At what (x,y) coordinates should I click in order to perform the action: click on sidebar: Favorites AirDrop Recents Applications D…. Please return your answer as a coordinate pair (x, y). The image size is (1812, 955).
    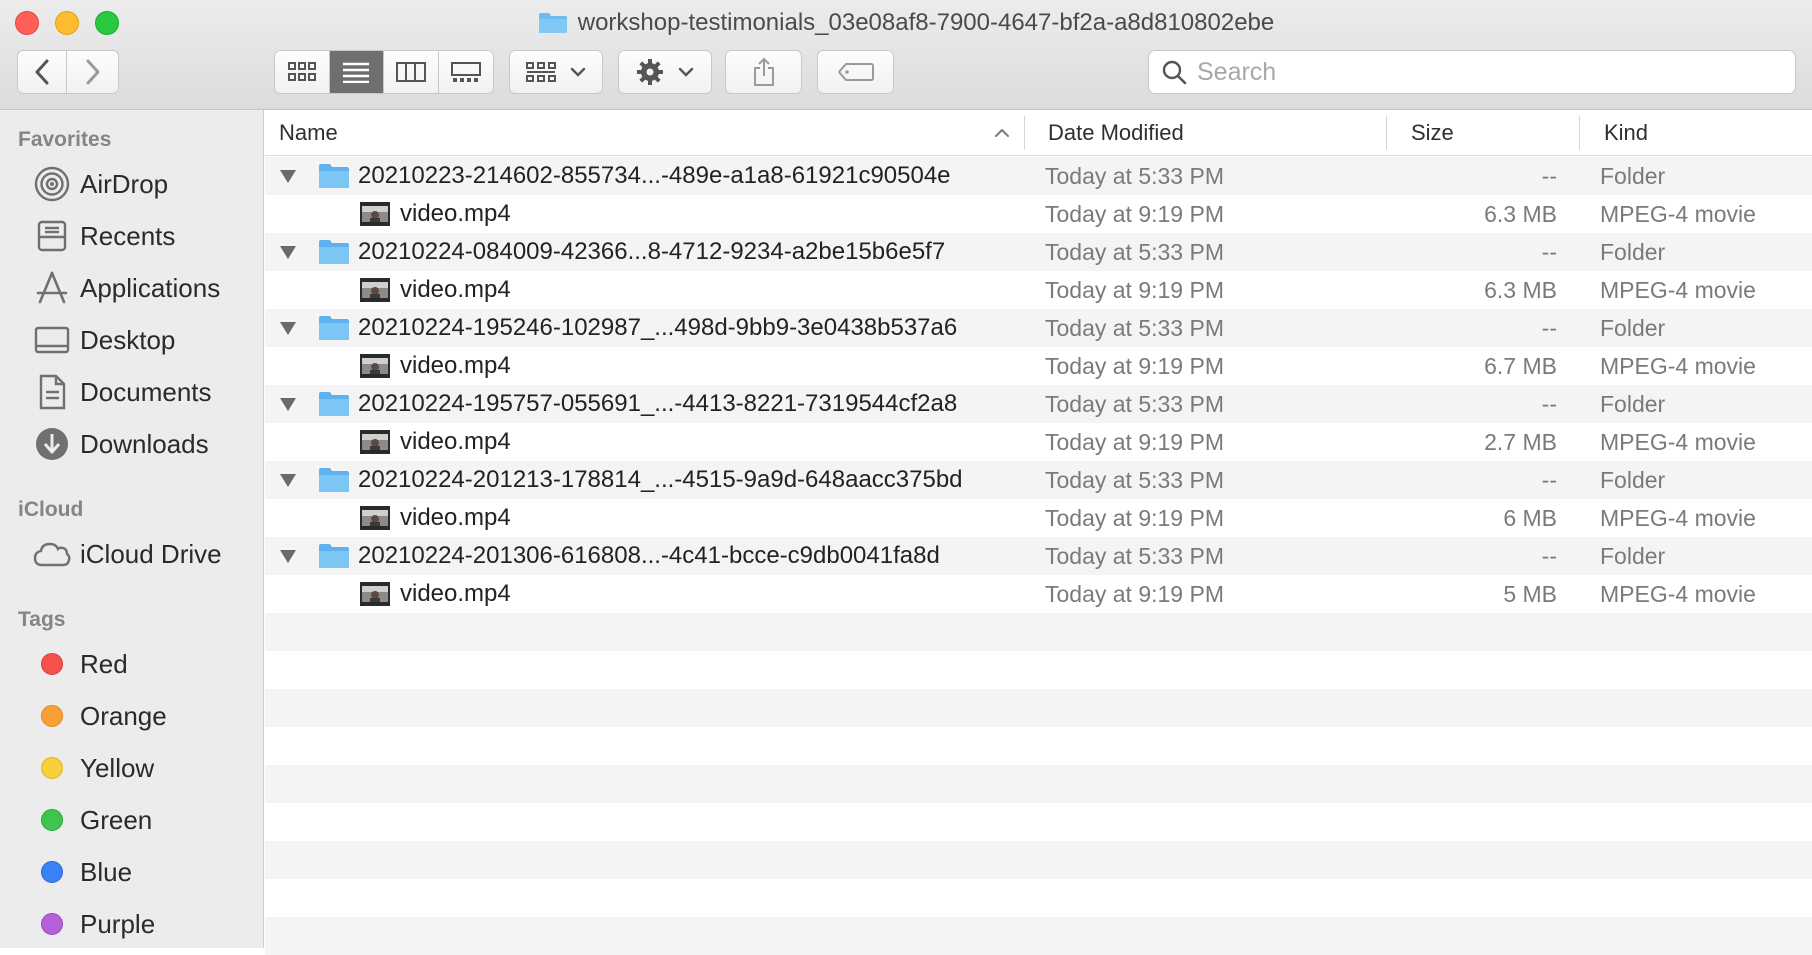
    Looking at the image, I should click on (132, 529).